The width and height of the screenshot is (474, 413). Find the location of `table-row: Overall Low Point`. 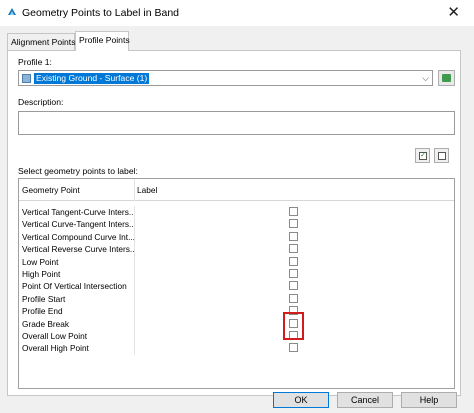

table-row: Overall Low Point is located at coordinates (236, 336).